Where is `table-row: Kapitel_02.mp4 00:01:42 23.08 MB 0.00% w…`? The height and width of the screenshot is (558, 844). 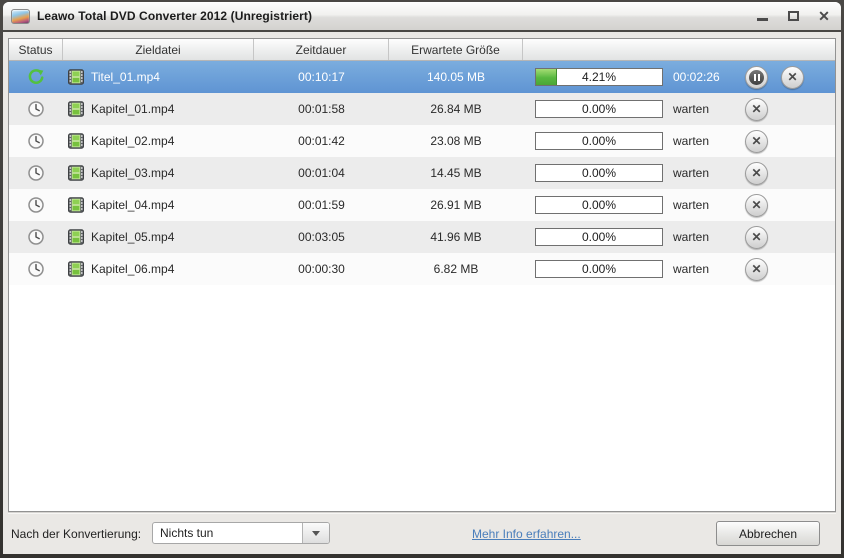
table-row: Kapitel_02.mp4 00:01:42 23.08 MB 0.00% w… is located at coordinates (422, 141).